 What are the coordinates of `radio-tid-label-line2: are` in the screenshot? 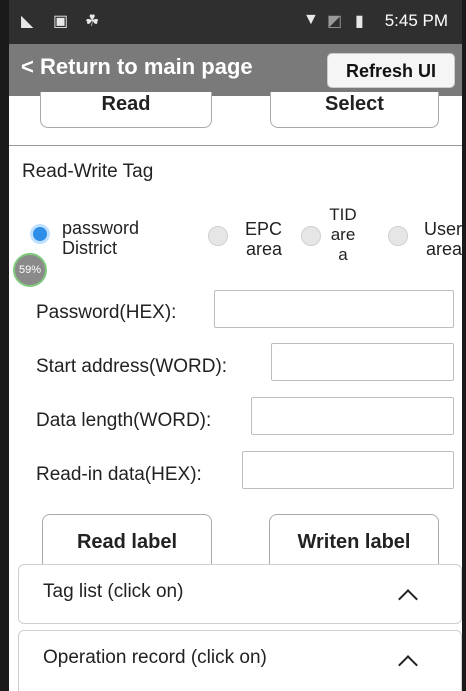 It's located at (343, 234).